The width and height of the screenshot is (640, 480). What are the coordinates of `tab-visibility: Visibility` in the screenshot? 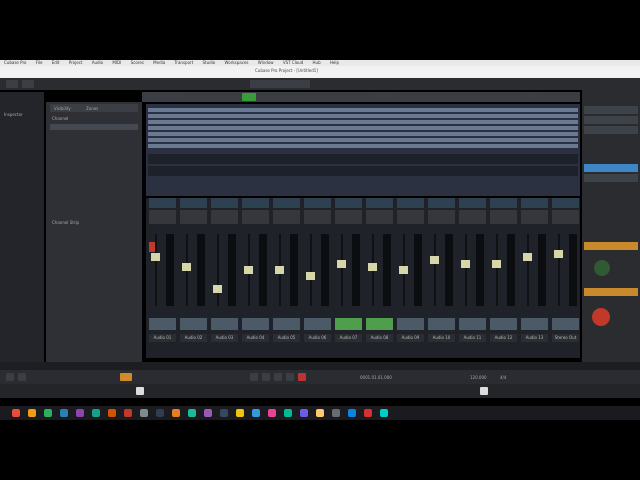 It's located at (62, 108).